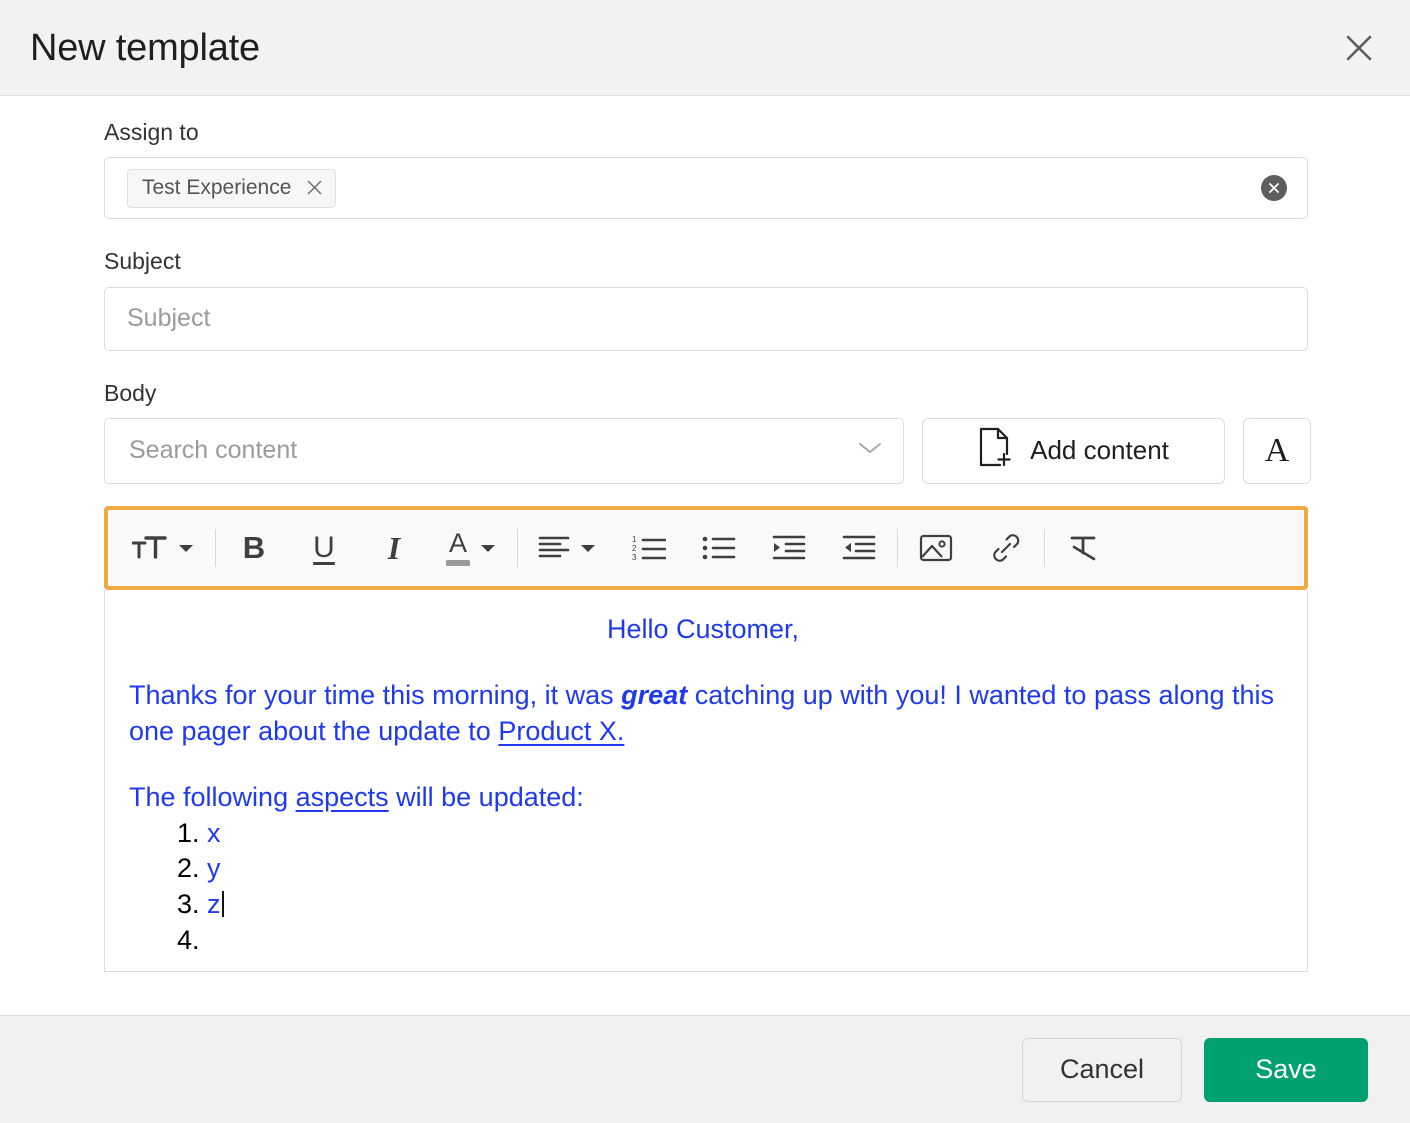 This screenshot has height=1123, width=1410. I want to click on body-controls-row: Search content Add content A, so click(707, 450).